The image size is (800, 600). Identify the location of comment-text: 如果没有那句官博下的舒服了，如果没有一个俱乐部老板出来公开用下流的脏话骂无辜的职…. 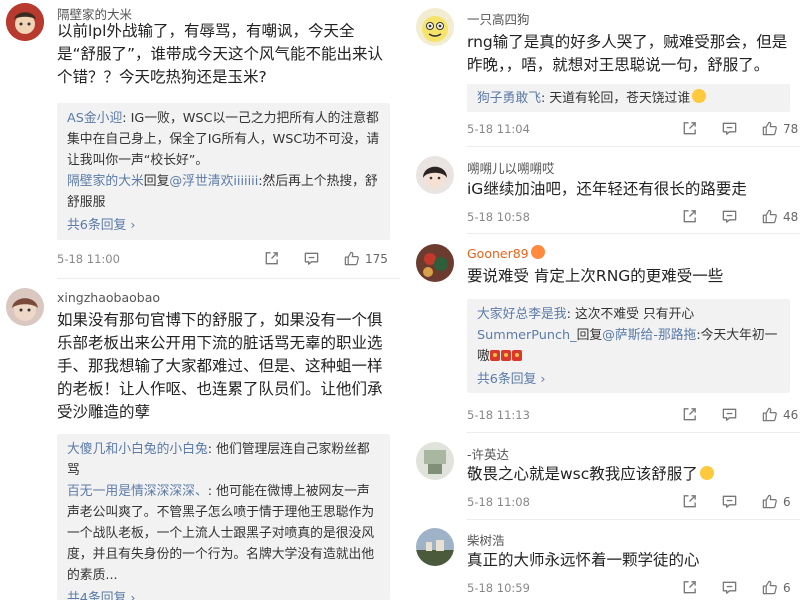
(220, 366).